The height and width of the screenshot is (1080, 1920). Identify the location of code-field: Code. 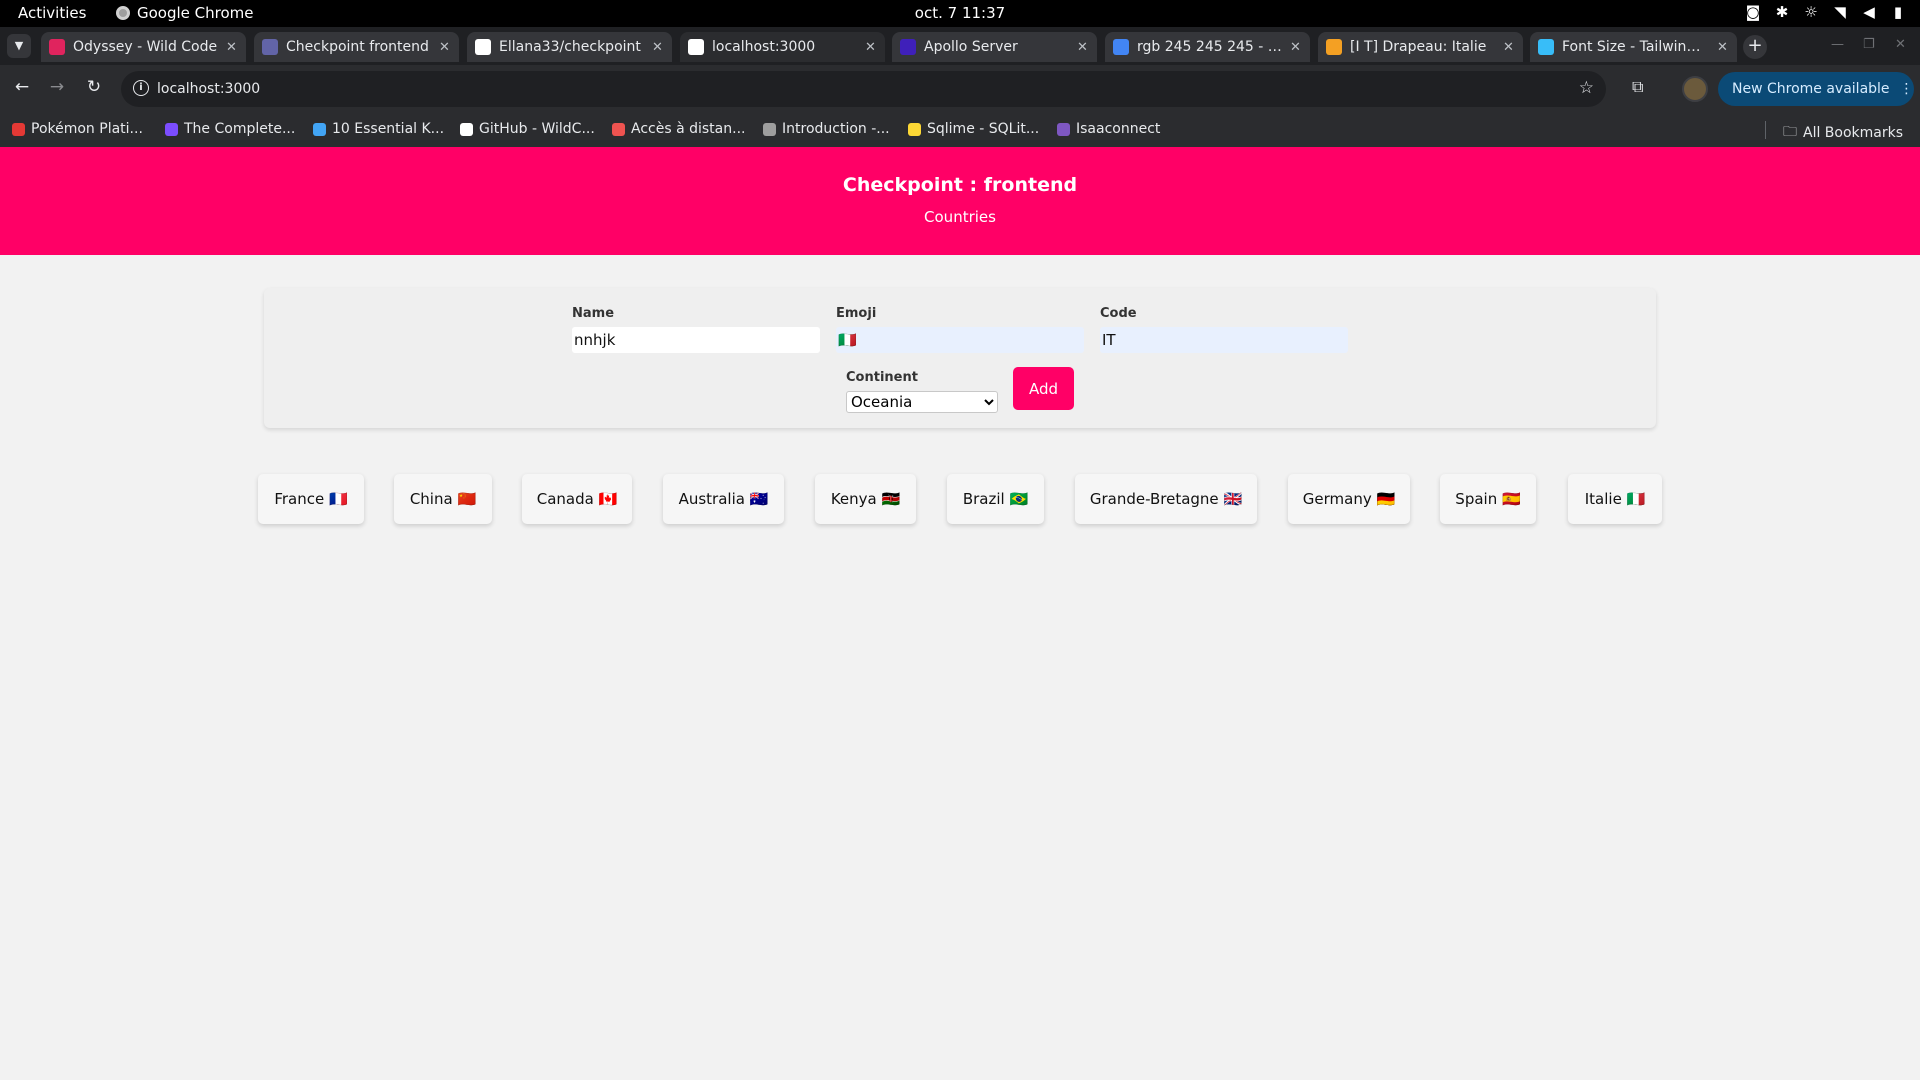
(1224, 329).